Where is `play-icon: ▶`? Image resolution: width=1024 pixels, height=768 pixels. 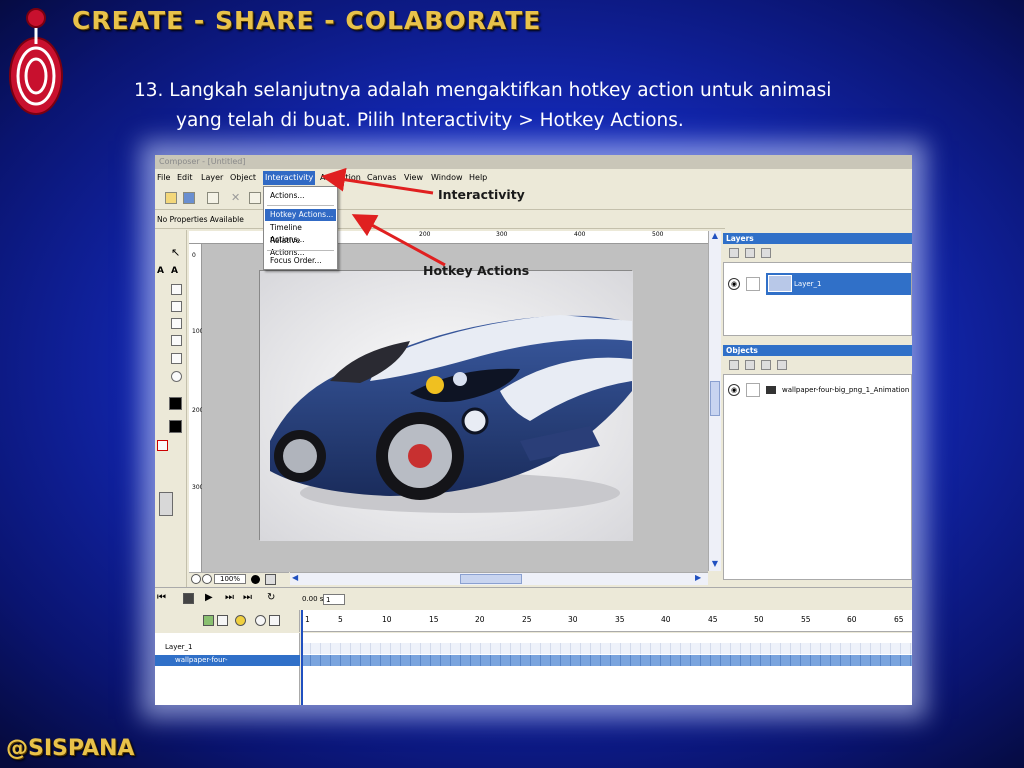
play-icon: ▶ is located at coordinates (210, 598).